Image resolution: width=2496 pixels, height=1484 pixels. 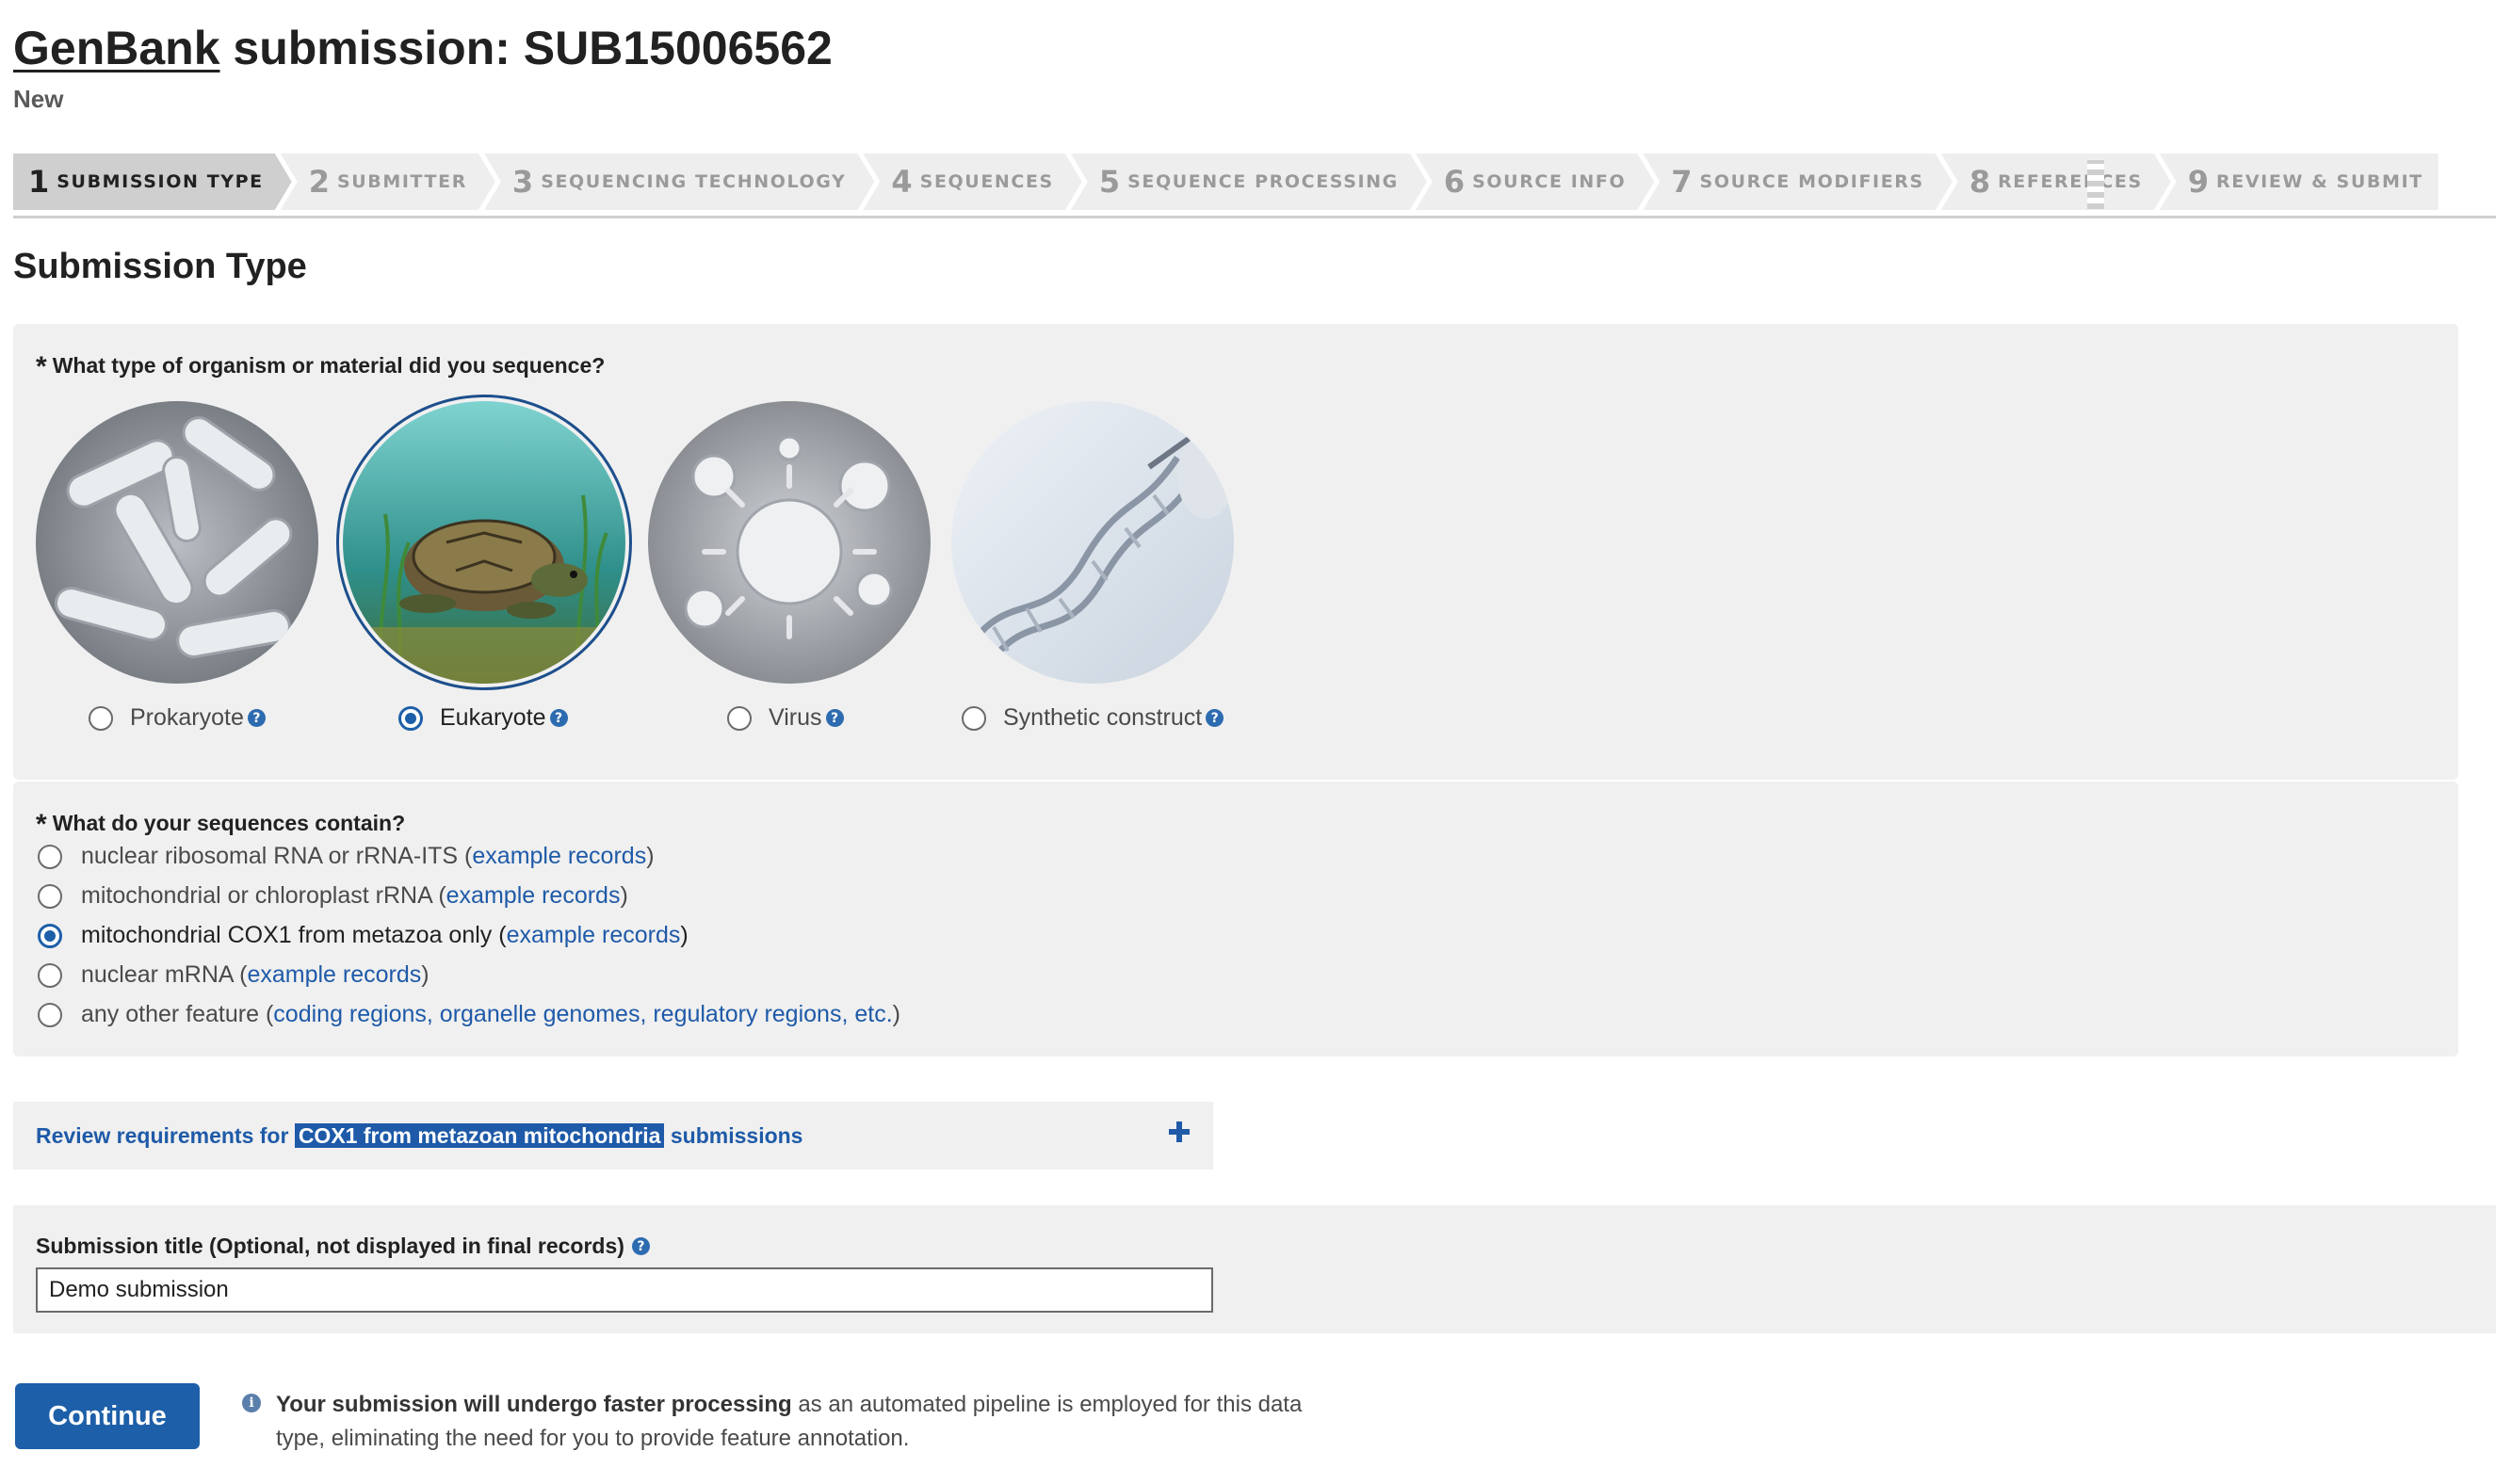 What do you see at coordinates (526, 48) in the screenshot?
I see `submission-id: submission: SUB15006562` at bounding box center [526, 48].